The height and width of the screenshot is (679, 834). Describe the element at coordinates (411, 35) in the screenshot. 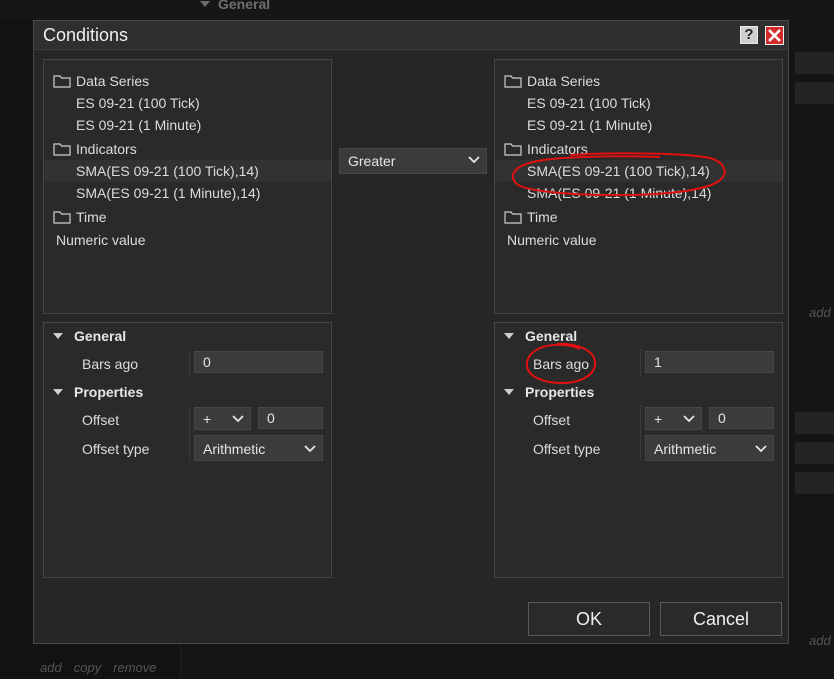

I see `dialog-titlebar: Conditions ?` at that location.